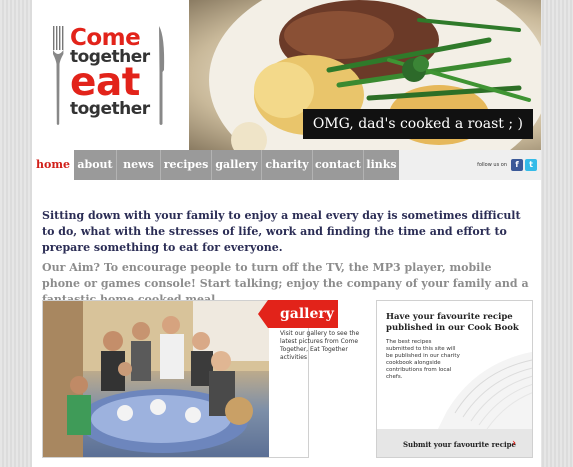 The image size is (573, 467). What do you see at coordinates (381, 165) in the screenshot?
I see `nav-item-links: links` at bounding box center [381, 165].